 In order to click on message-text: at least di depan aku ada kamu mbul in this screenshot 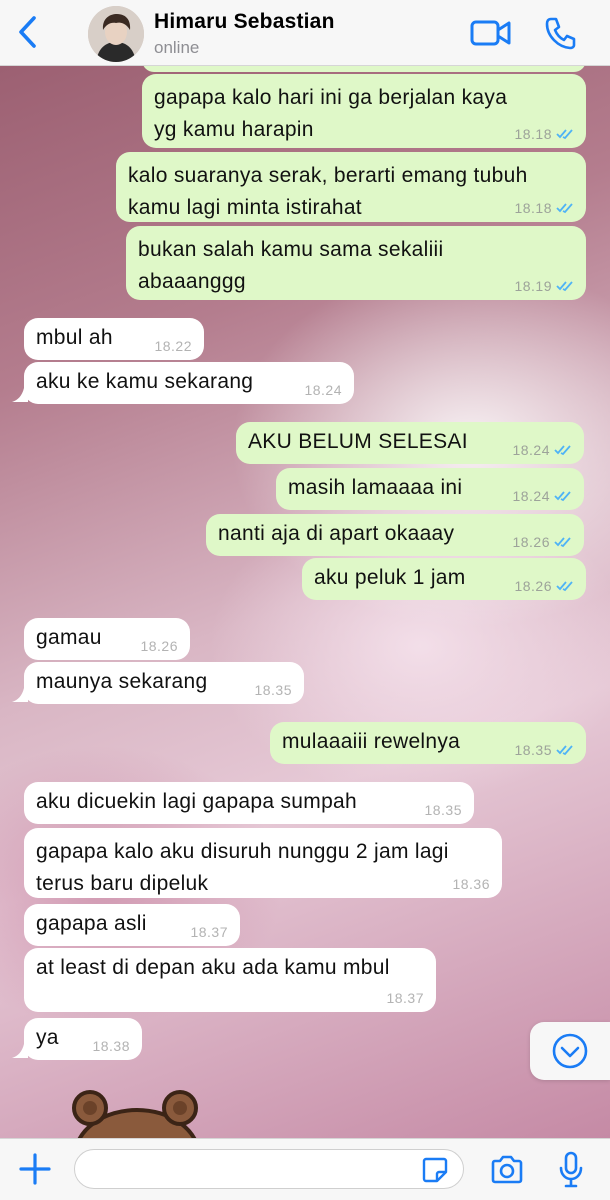, I will do `click(213, 967)`.